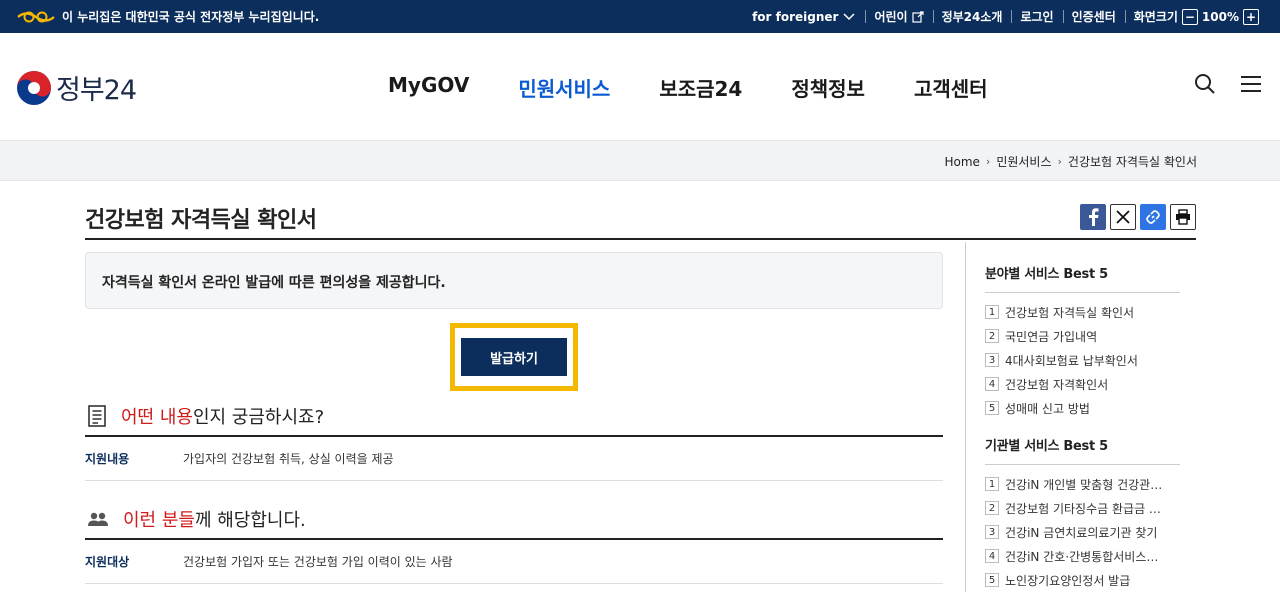 The image size is (1280, 592). What do you see at coordinates (191, 17) in the screenshot?
I see `gov-notice-text: 이 누리집은 대한민국 공식 전자정부 누리집입니다.` at bounding box center [191, 17].